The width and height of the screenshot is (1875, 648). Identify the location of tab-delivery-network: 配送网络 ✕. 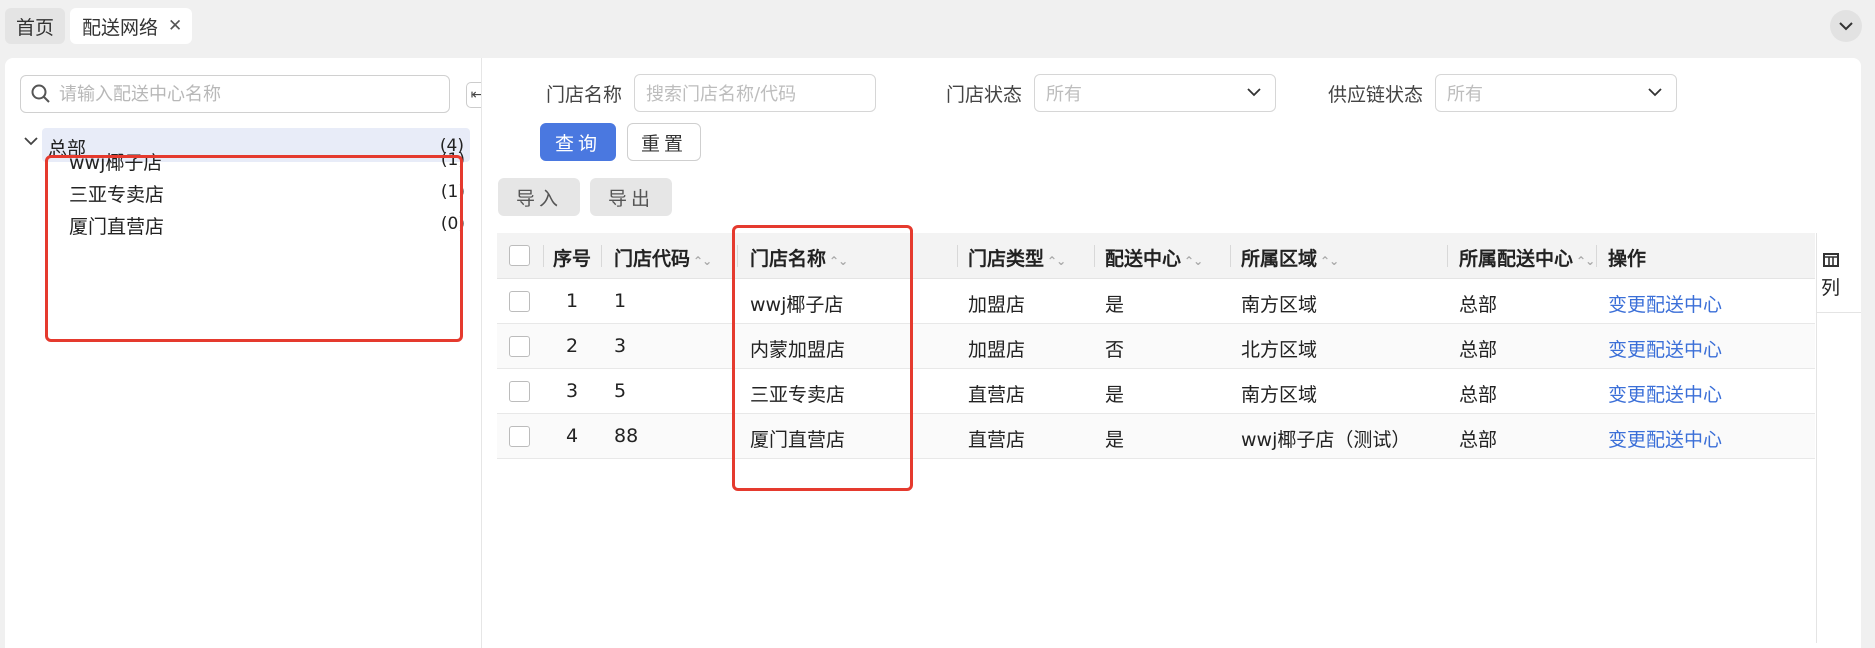
(131, 26).